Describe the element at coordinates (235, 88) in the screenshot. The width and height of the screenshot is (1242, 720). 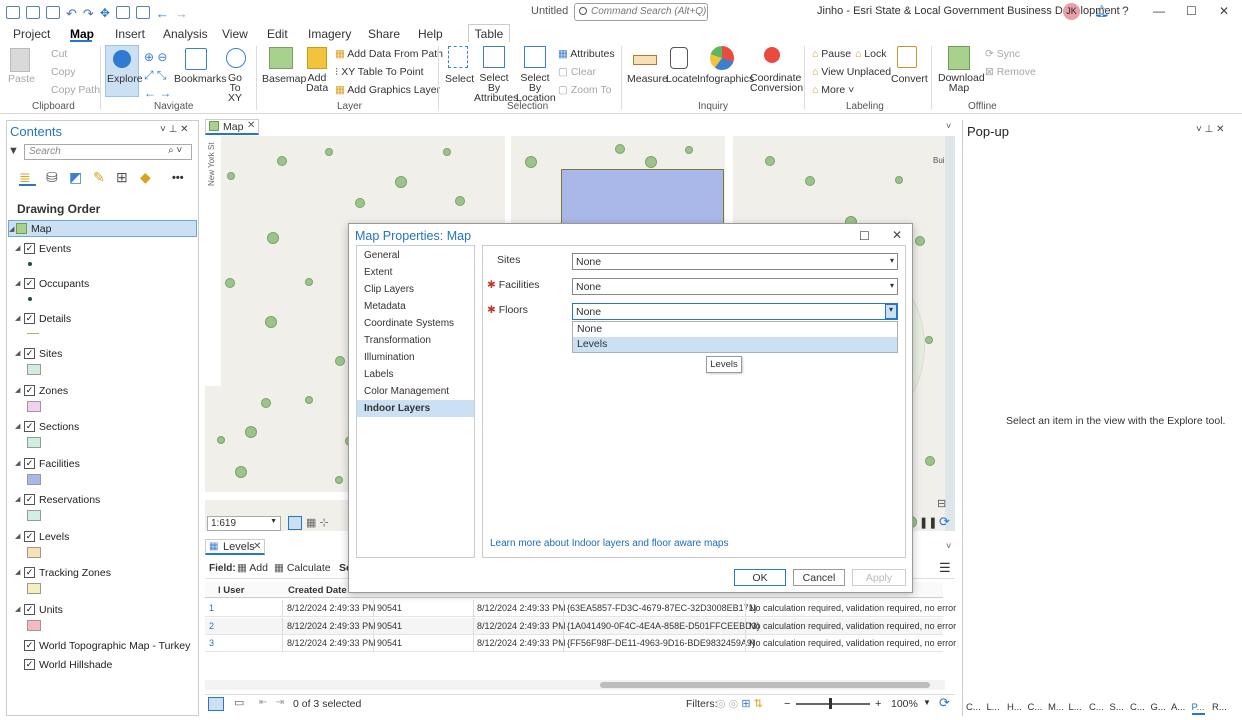
I see `go-to-xy-button: Go To XY` at that location.